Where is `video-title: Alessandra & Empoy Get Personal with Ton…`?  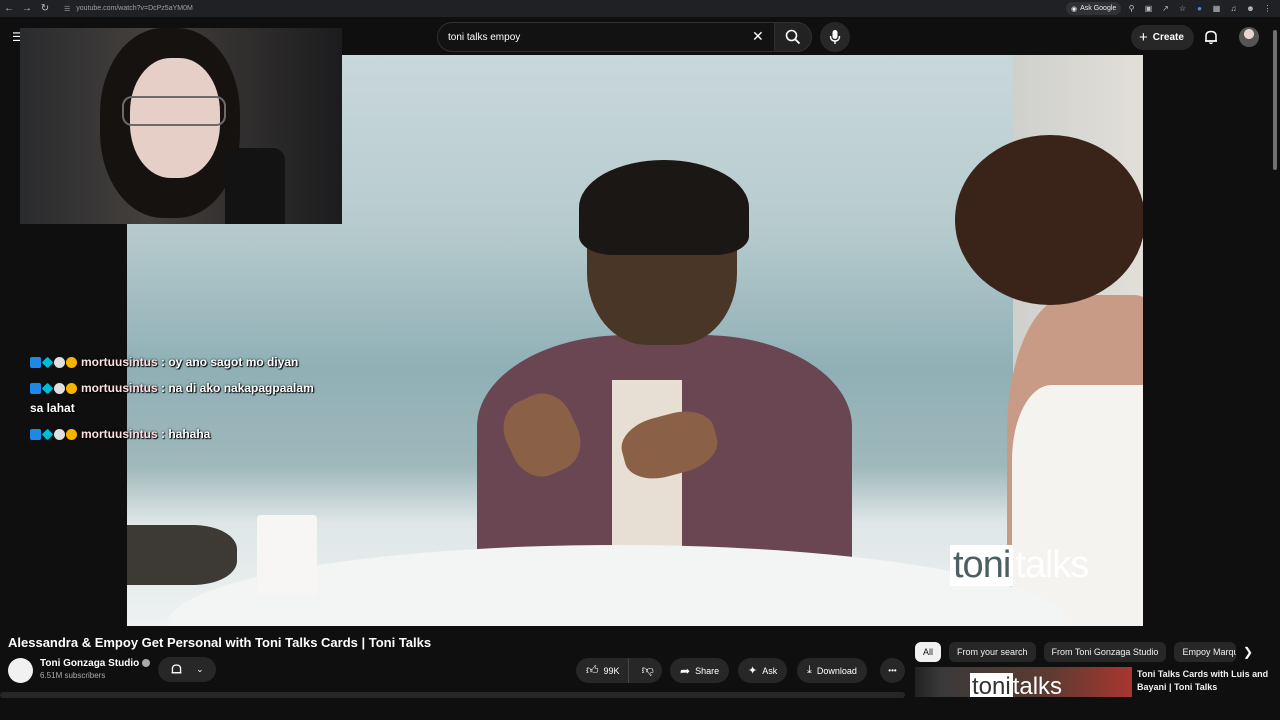 video-title: Alessandra & Empoy Get Personal with Ton… is located at coordinates (220, 642).